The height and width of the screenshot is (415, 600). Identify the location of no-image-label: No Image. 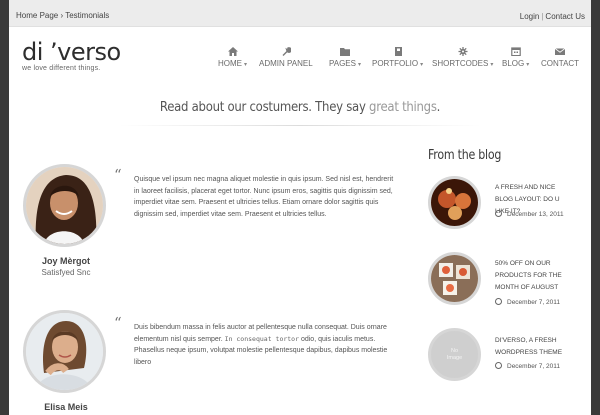
(454, 354).